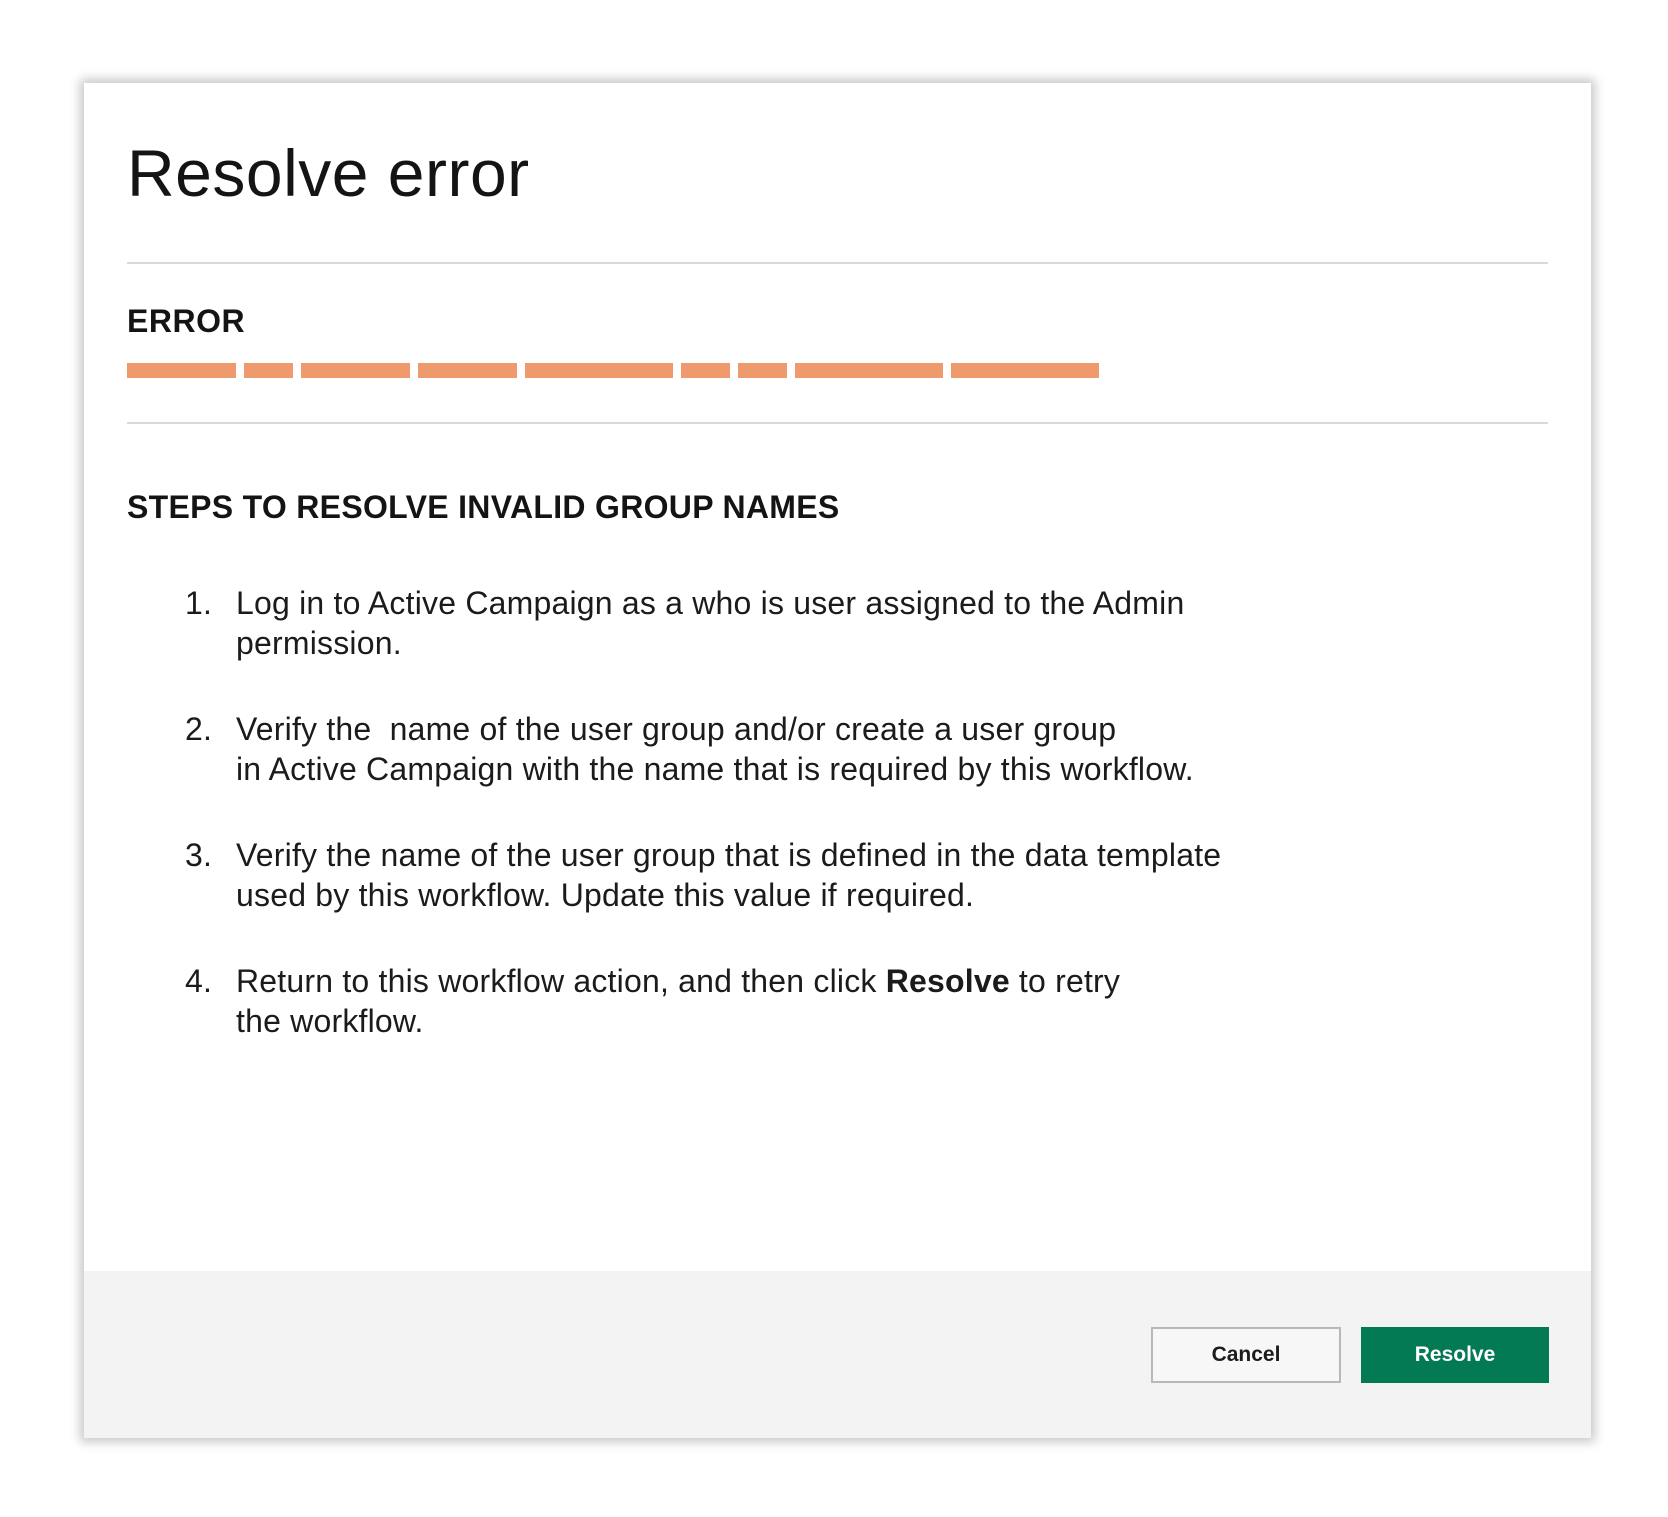 The width and height of the screenshot is (1668, 1517). What do you see at coordinates (330, 1021) in the screenshot?
I see `step-line: the workflow.` at bounding box center [330, 1021].